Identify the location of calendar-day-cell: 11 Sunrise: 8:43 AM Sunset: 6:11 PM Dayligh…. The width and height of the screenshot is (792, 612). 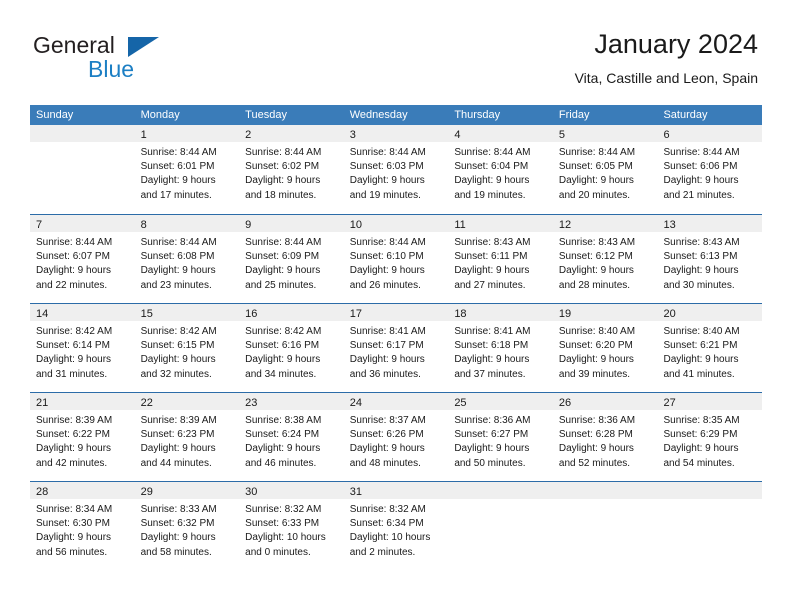
(500, 259).